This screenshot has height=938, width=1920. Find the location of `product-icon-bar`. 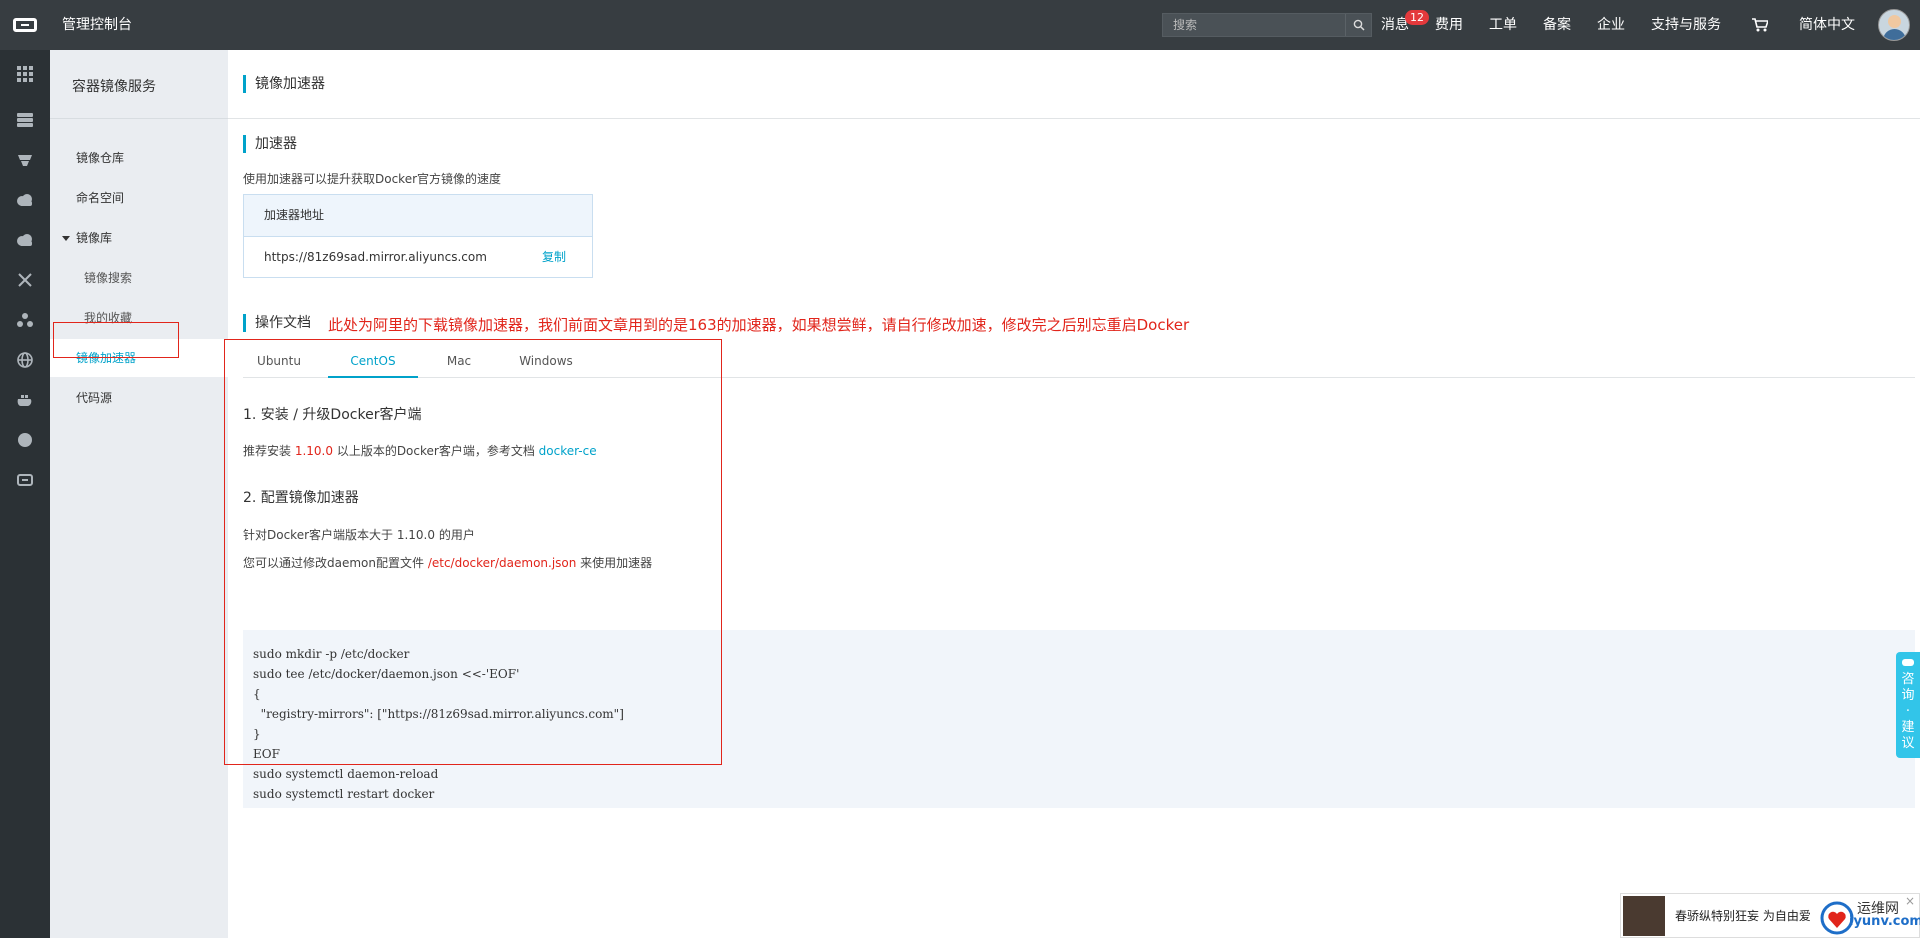

product-icon-bar is located at coordinates (25, 494).